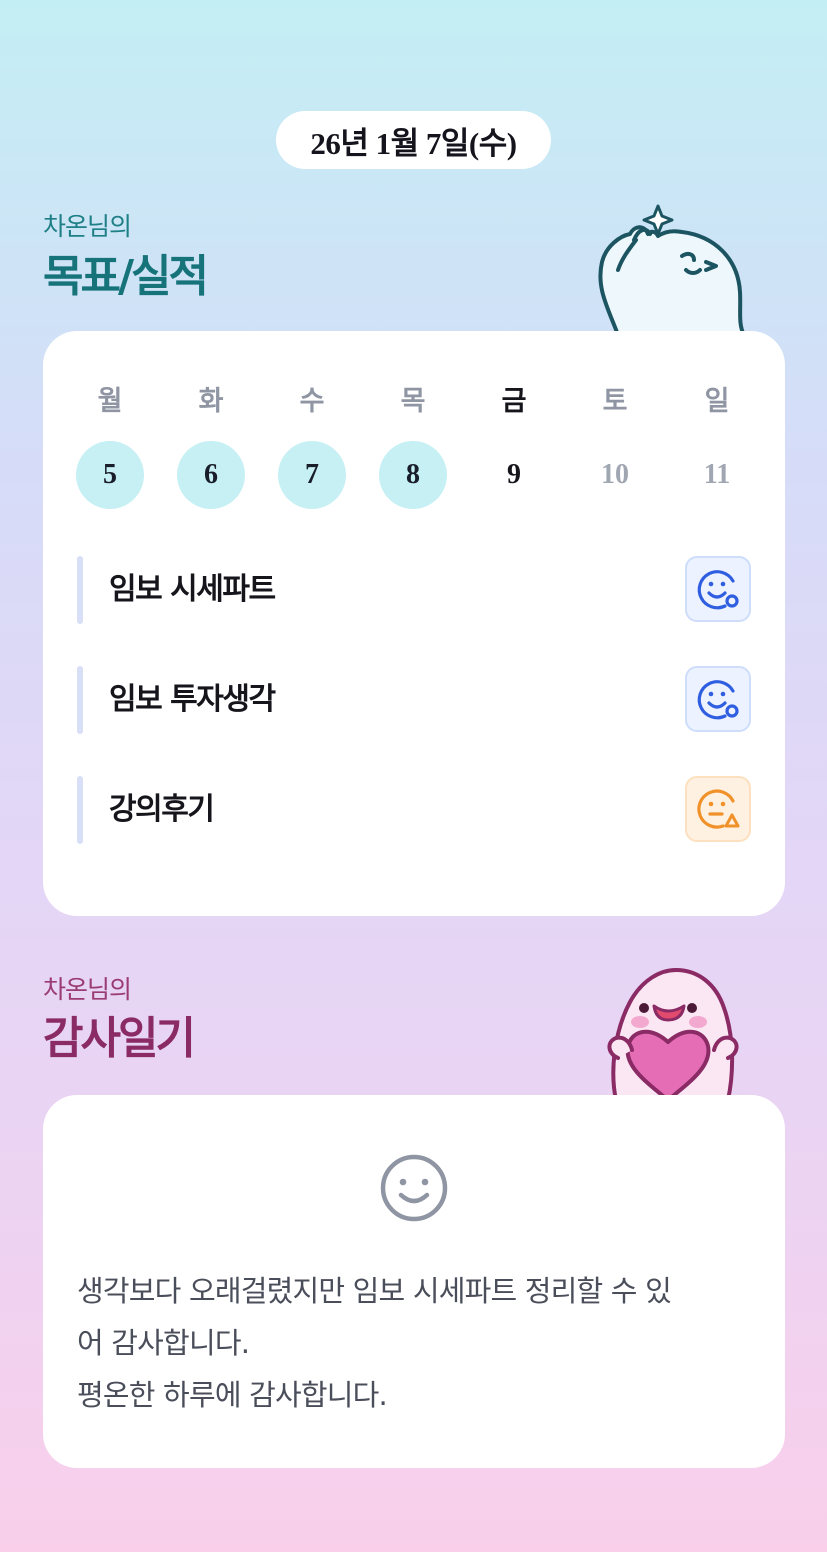  I want to click on goal-item-label: 강의후기, so click(162, 809).